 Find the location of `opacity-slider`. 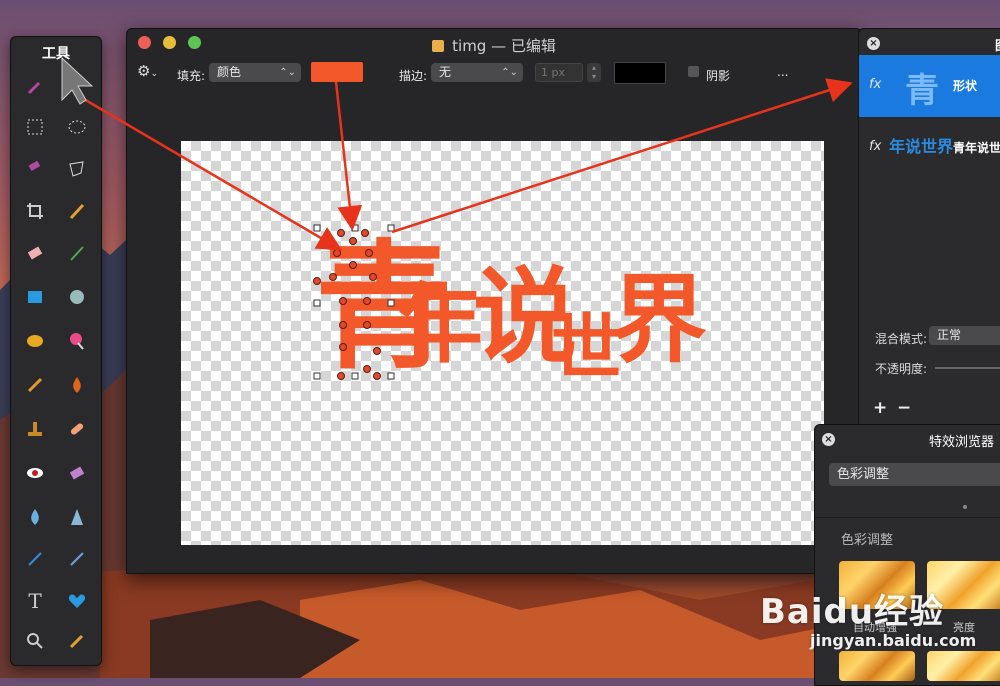

opacity-slider is located at coordinates (967, 368).